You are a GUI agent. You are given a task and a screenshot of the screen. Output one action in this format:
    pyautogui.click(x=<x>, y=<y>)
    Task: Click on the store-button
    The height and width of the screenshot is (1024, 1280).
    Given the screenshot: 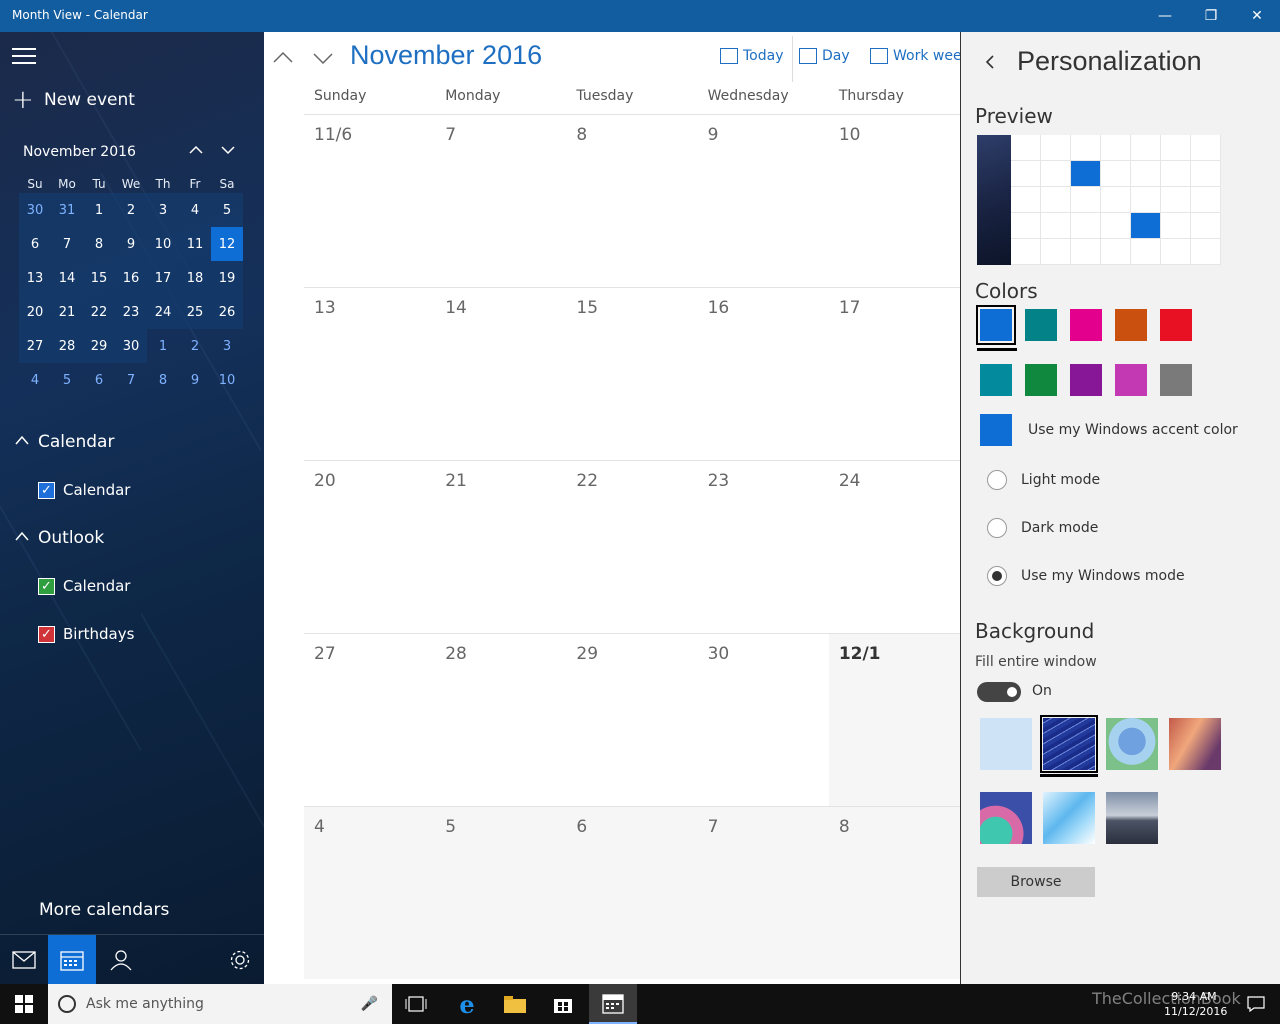 What is the action you would take?
    pyautogui.click(x=563, y=1004)
    